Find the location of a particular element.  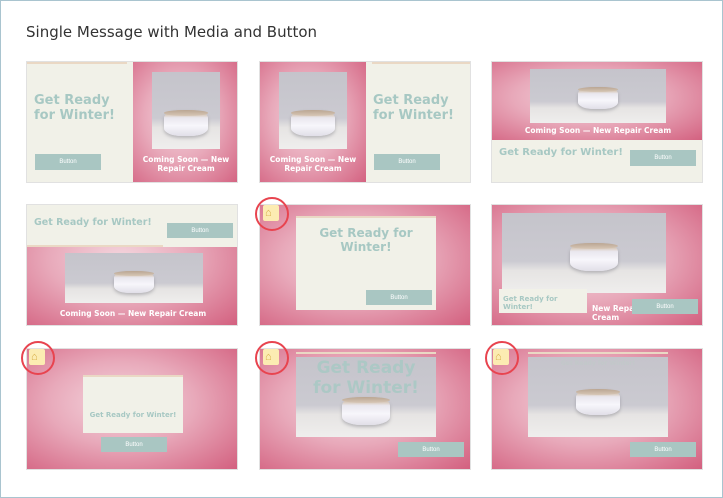

message-box: Get Ready for Winter! is located at coordinates (133, 405).